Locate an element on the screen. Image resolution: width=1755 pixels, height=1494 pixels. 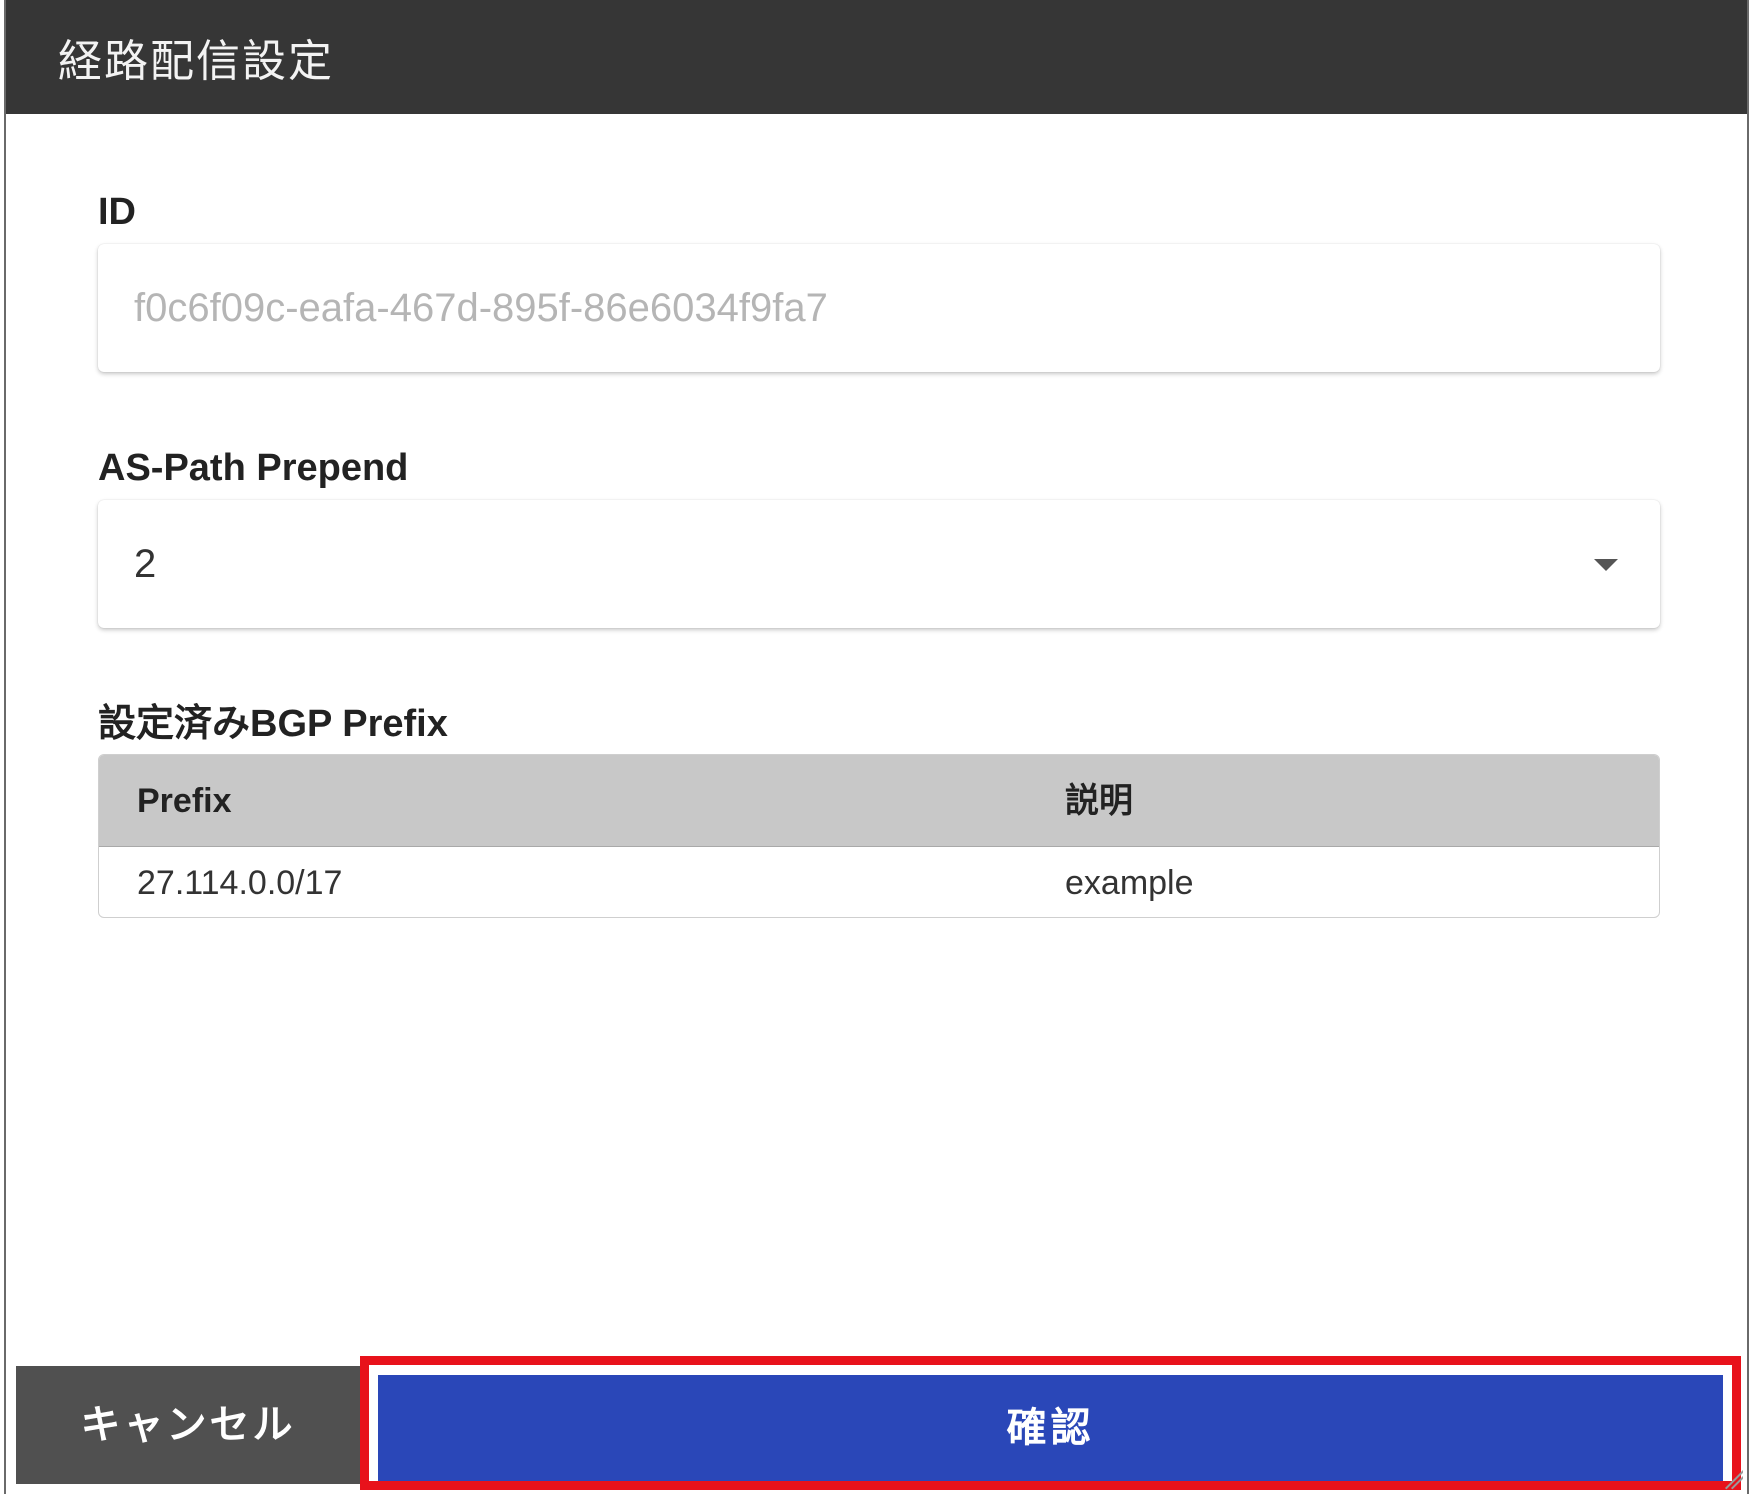
dialog-title: 経路配信設定 is located at coordinates (196, 61).